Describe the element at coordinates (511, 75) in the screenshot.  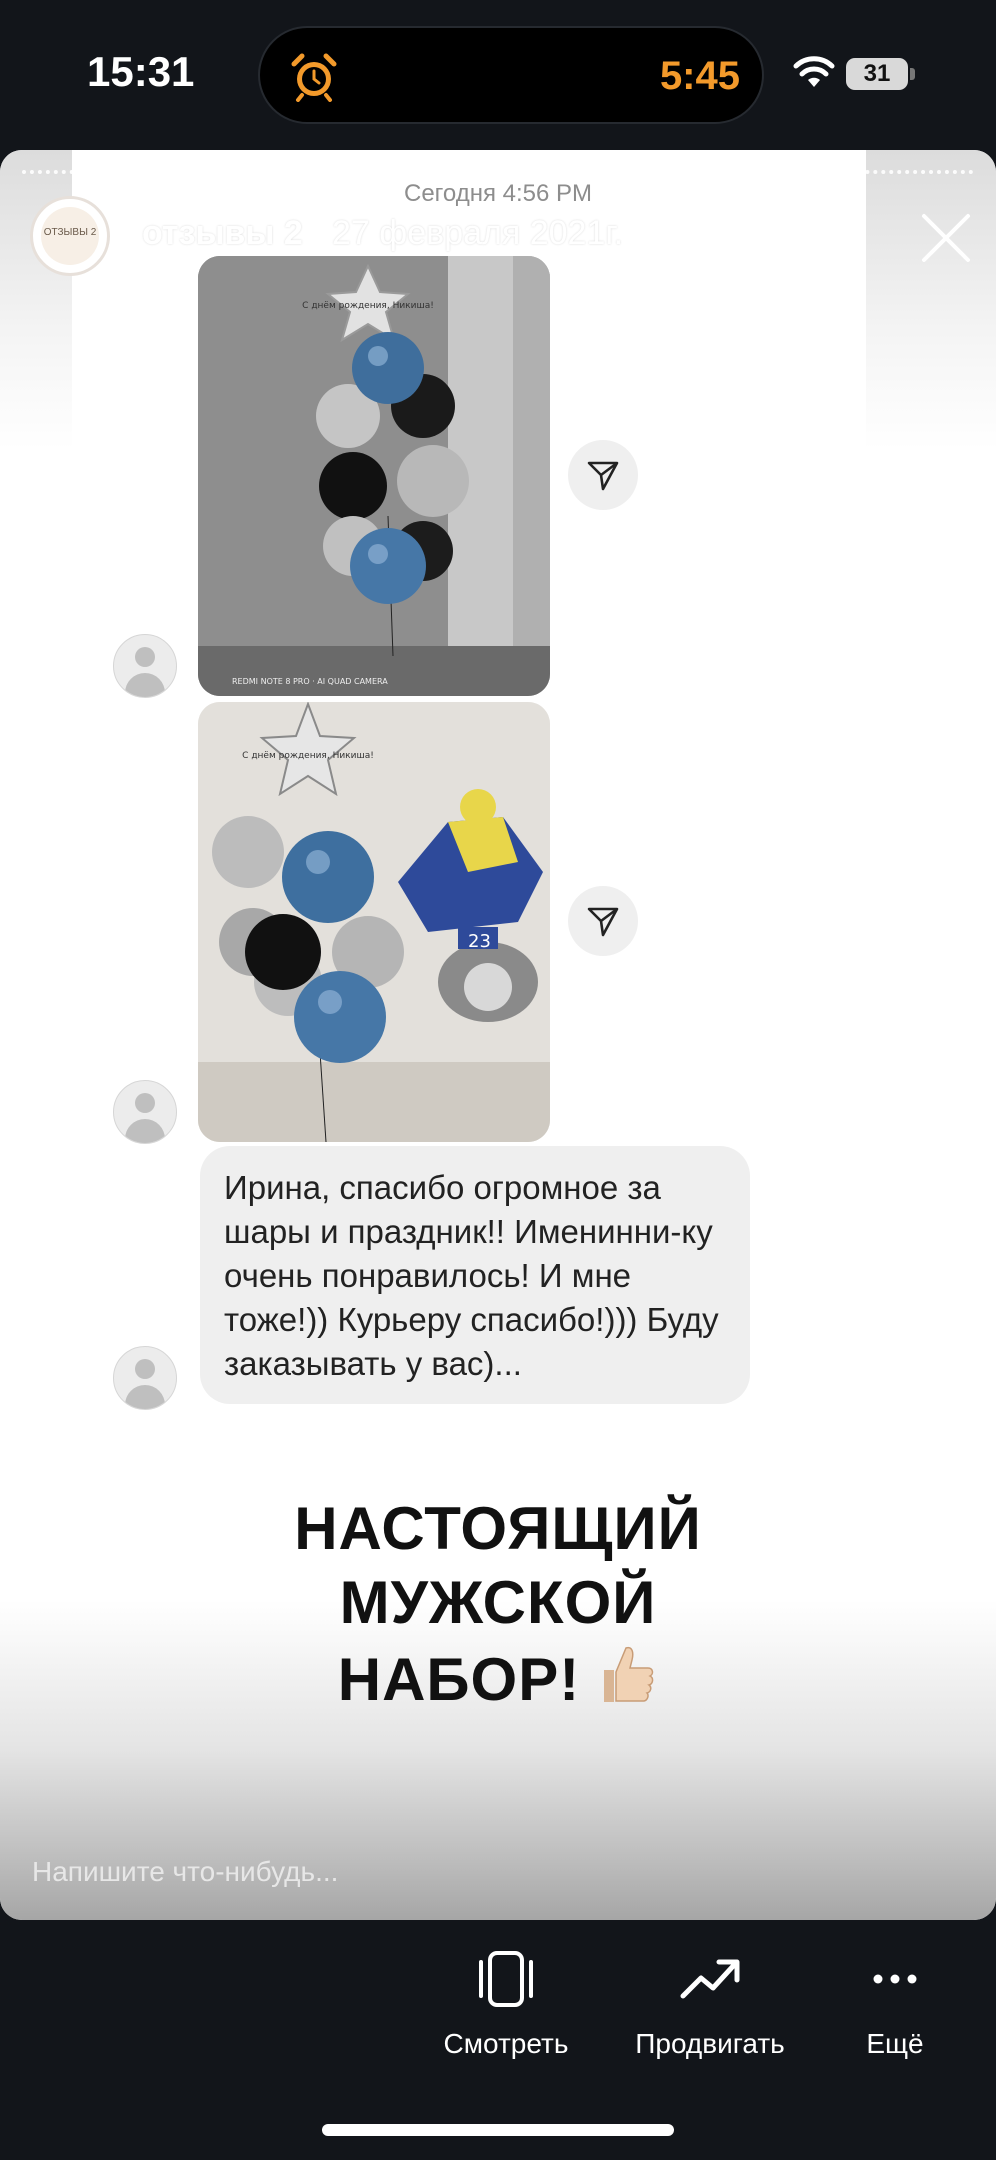
I see `dynamic-island: 5:45` at that location.